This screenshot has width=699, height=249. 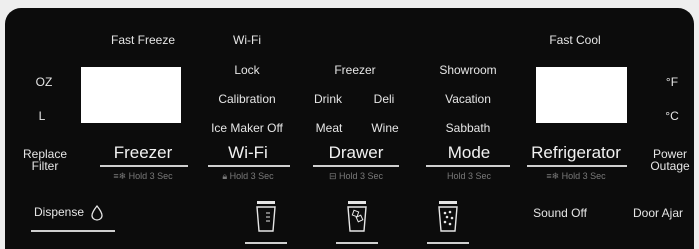 I want to click on water-underline, so click(x=266, y=243).